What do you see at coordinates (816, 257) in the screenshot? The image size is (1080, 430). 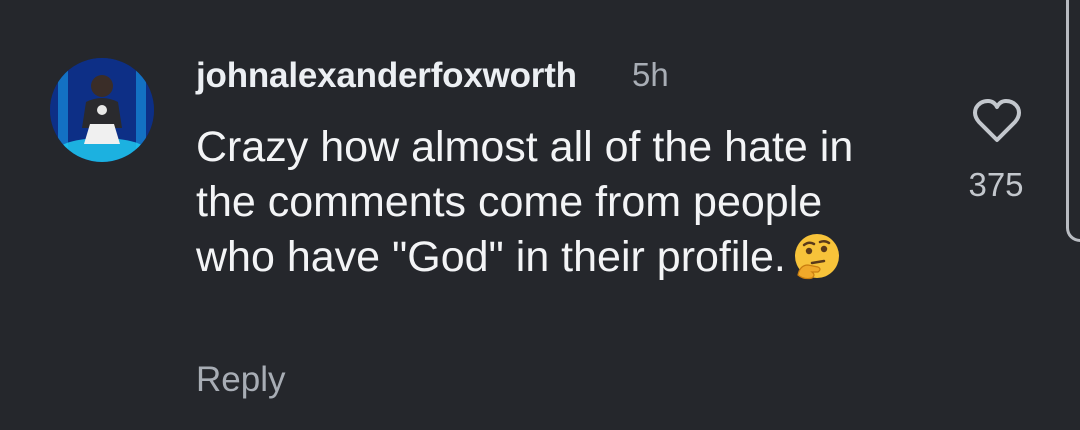 I see `thinking-face-icon` at bounding box center [816, 257].